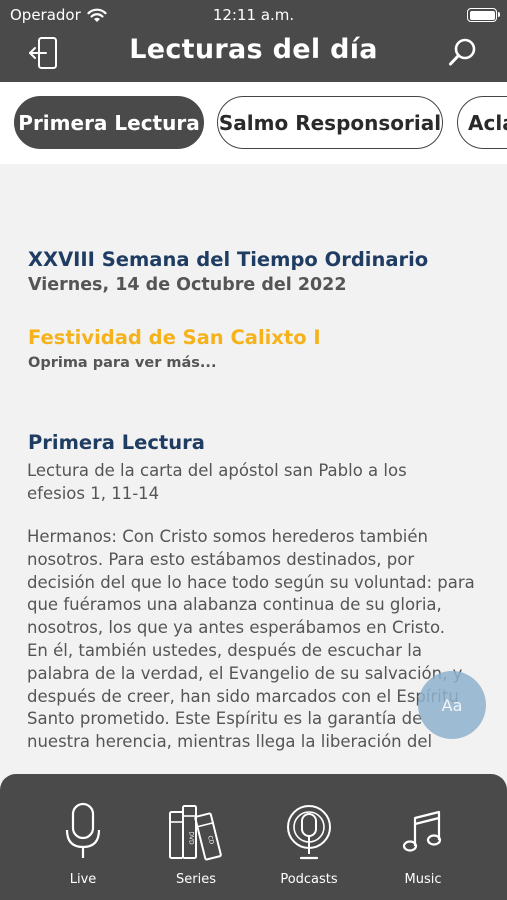 The image size is (507, 900). What do you see at coordinates (196, 879) in the screenshot?
I see `nav-series-label: Series` at bounding box center [196, 879].